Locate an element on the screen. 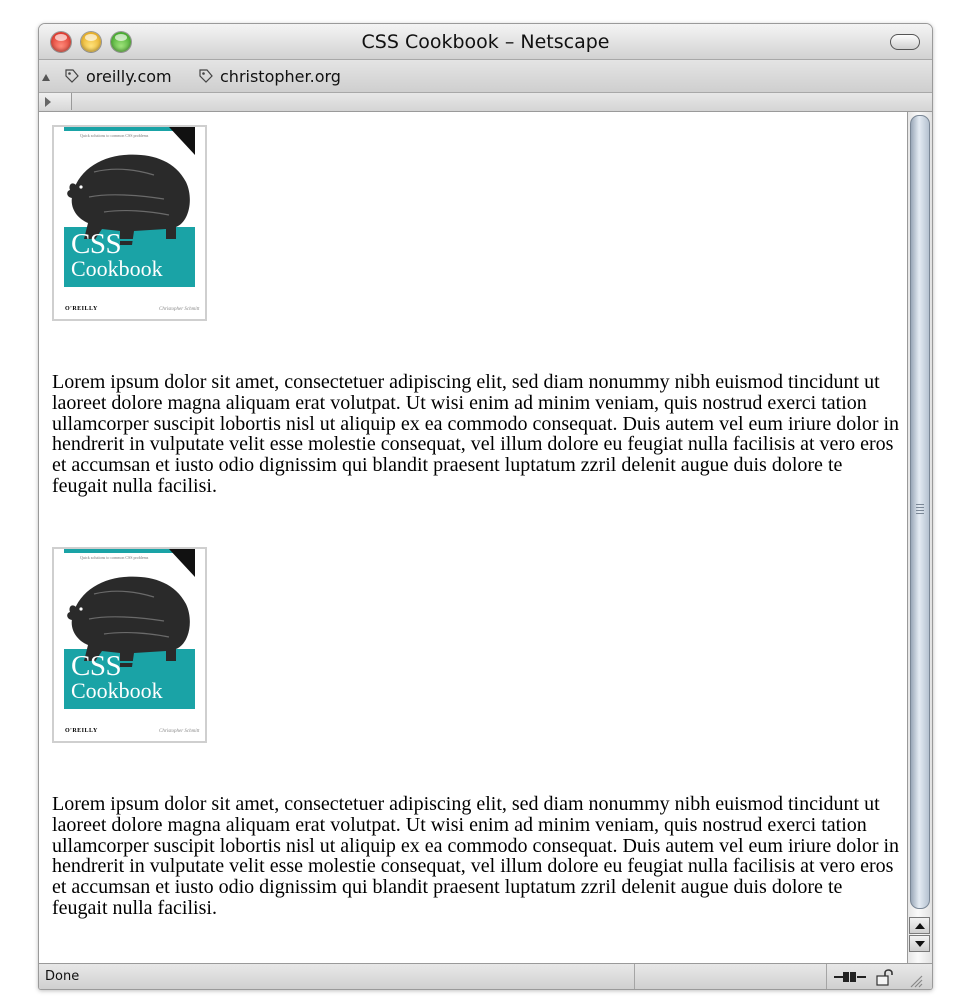  sidebar-toggle-button is located at coordinates (55, 101).